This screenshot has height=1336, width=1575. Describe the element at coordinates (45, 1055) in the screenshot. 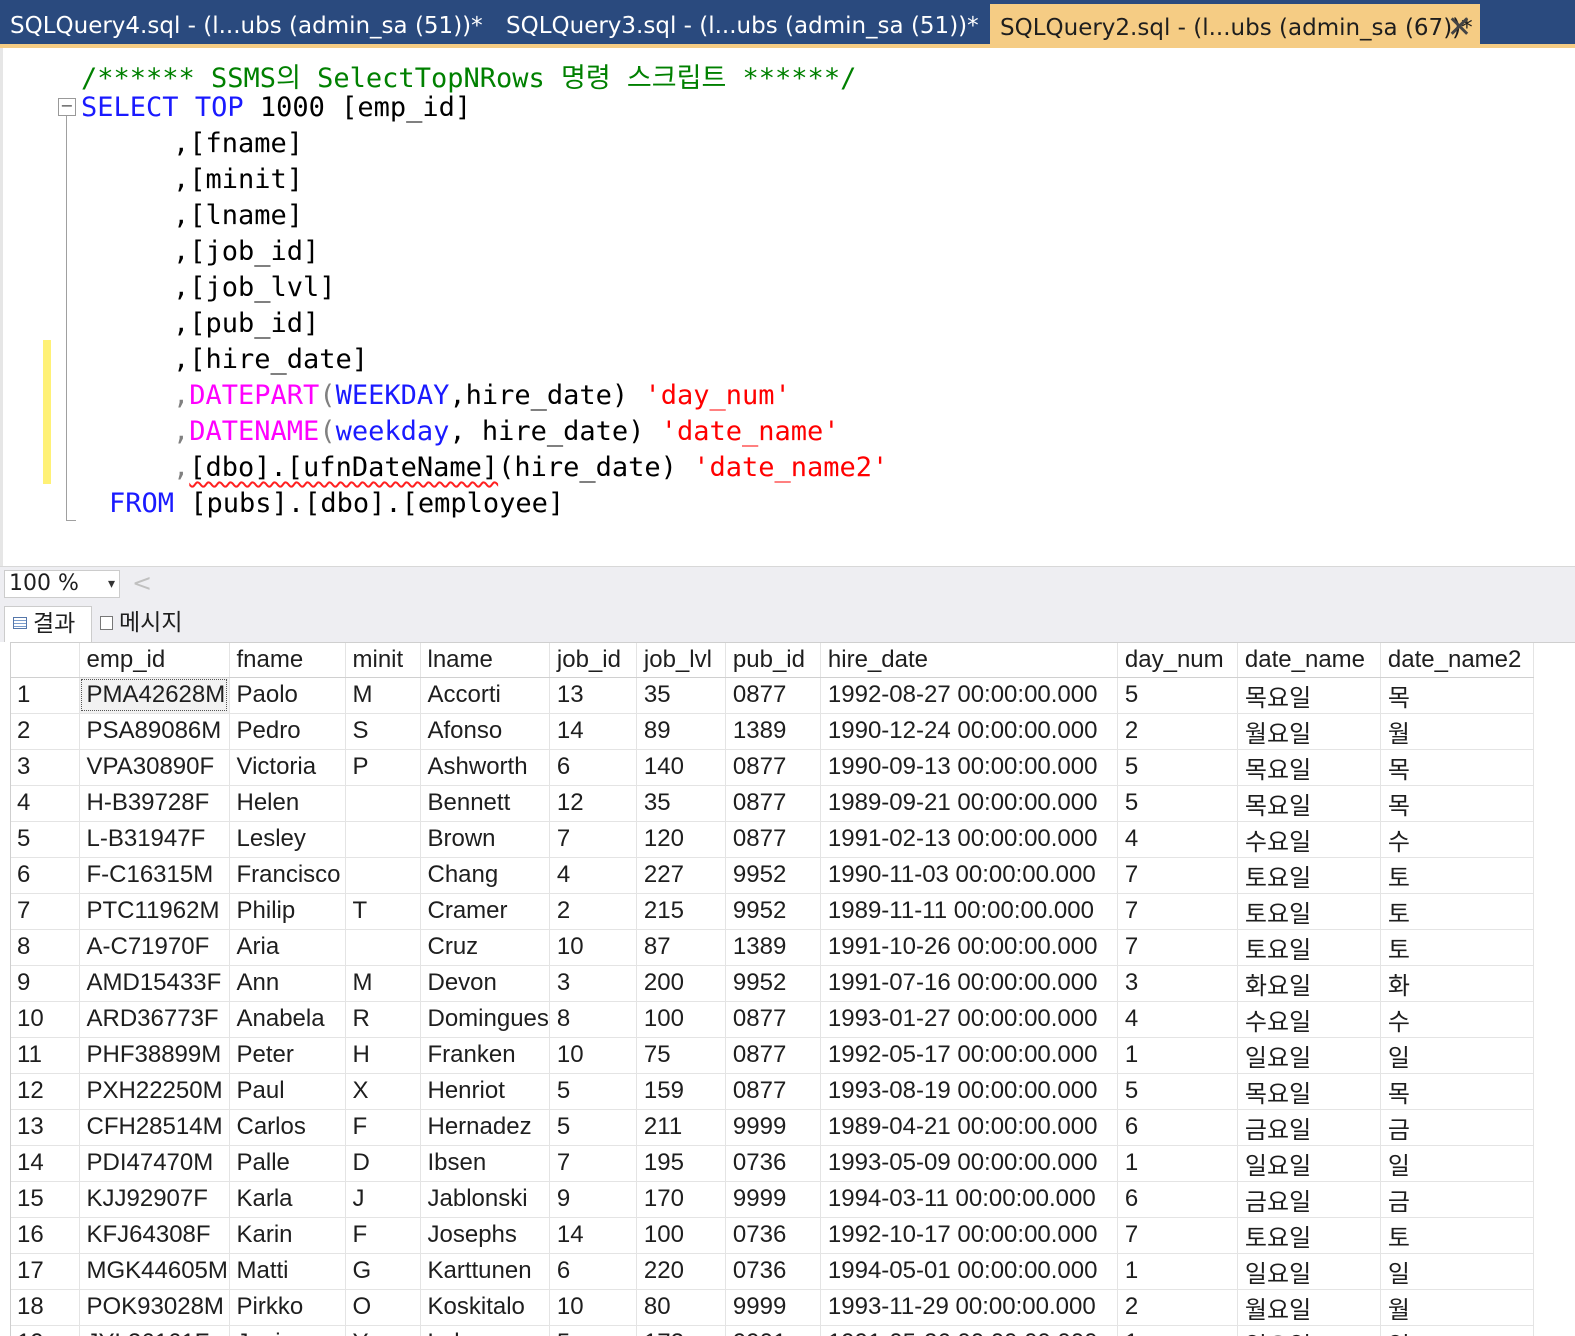

I see `row-number: 11` at that location.